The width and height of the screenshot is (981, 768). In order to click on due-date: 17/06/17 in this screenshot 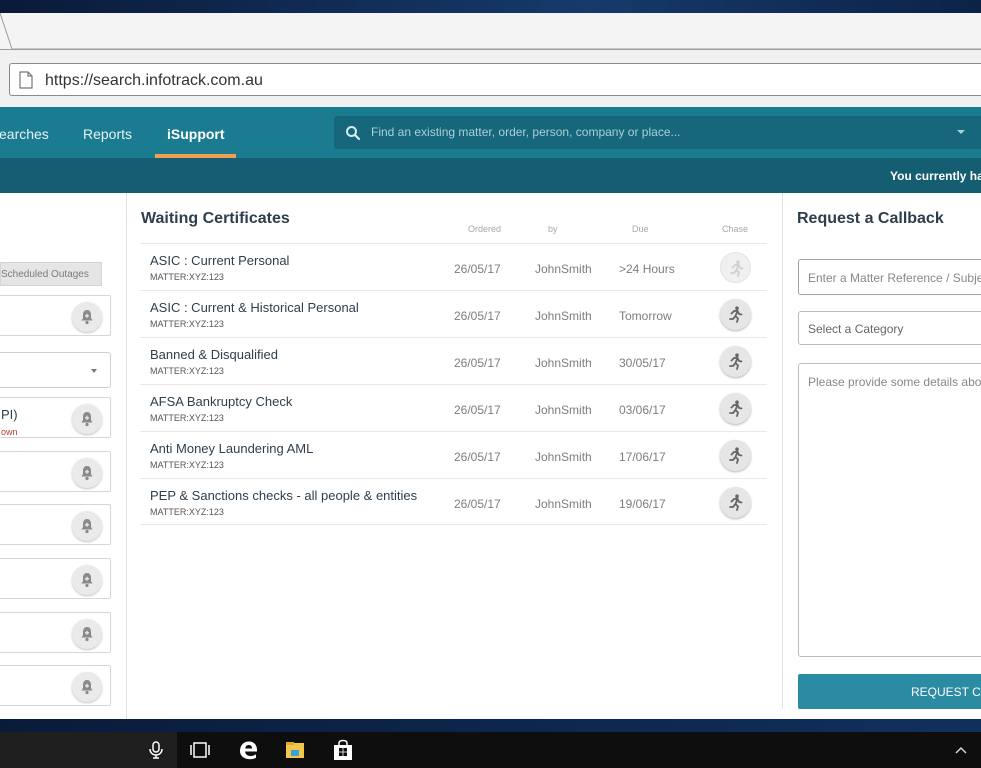, I will do `click(642, 457)`.